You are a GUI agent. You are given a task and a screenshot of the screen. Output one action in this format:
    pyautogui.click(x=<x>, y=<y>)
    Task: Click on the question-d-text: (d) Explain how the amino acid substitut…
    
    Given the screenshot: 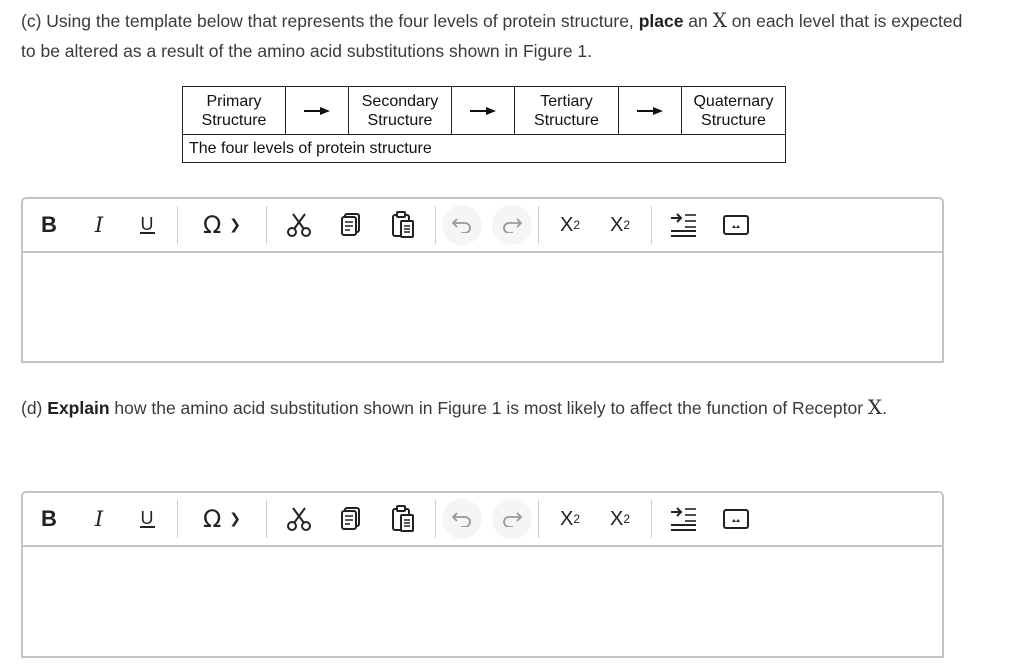 What is the action you would take?
    pyautogui.click(x=471, y=408)
    